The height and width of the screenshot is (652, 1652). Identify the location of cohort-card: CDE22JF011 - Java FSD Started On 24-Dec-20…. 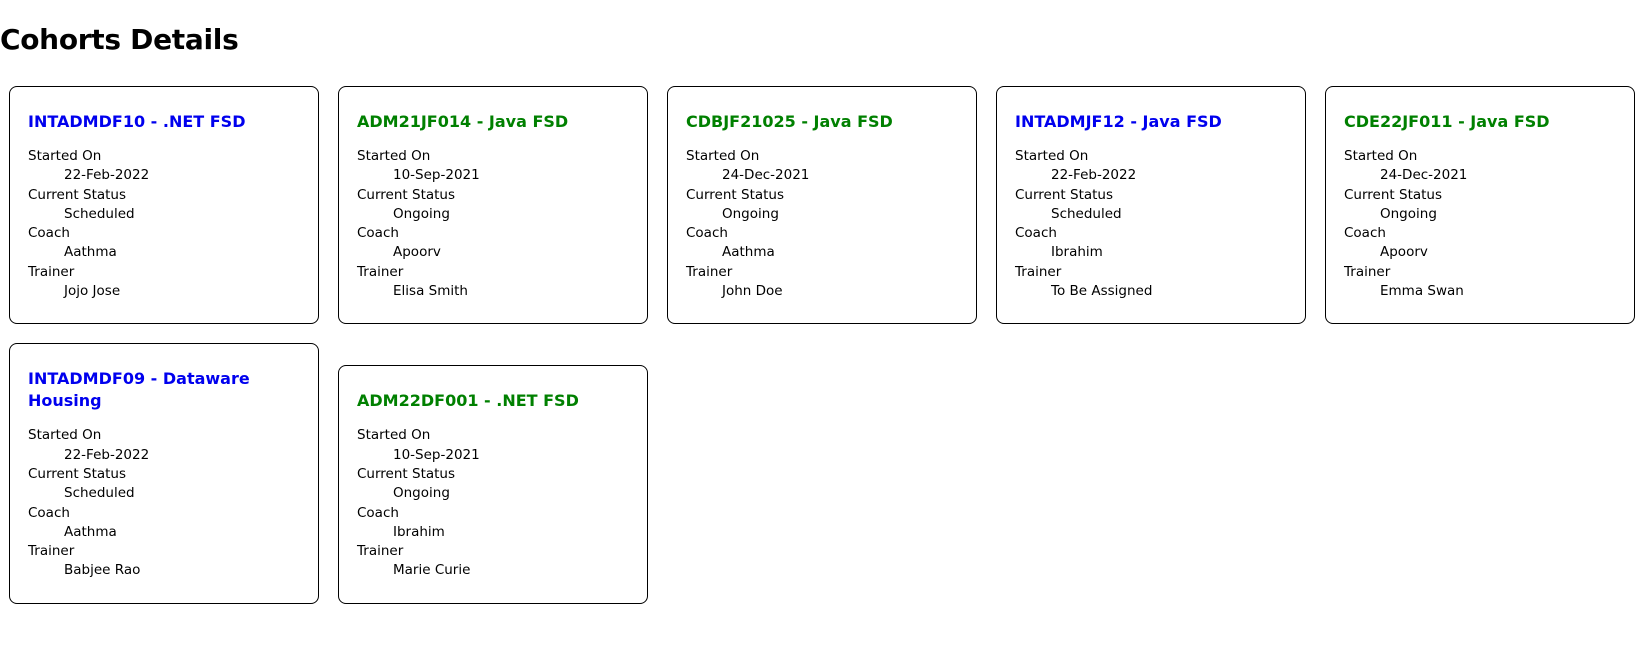
(1480, 205).